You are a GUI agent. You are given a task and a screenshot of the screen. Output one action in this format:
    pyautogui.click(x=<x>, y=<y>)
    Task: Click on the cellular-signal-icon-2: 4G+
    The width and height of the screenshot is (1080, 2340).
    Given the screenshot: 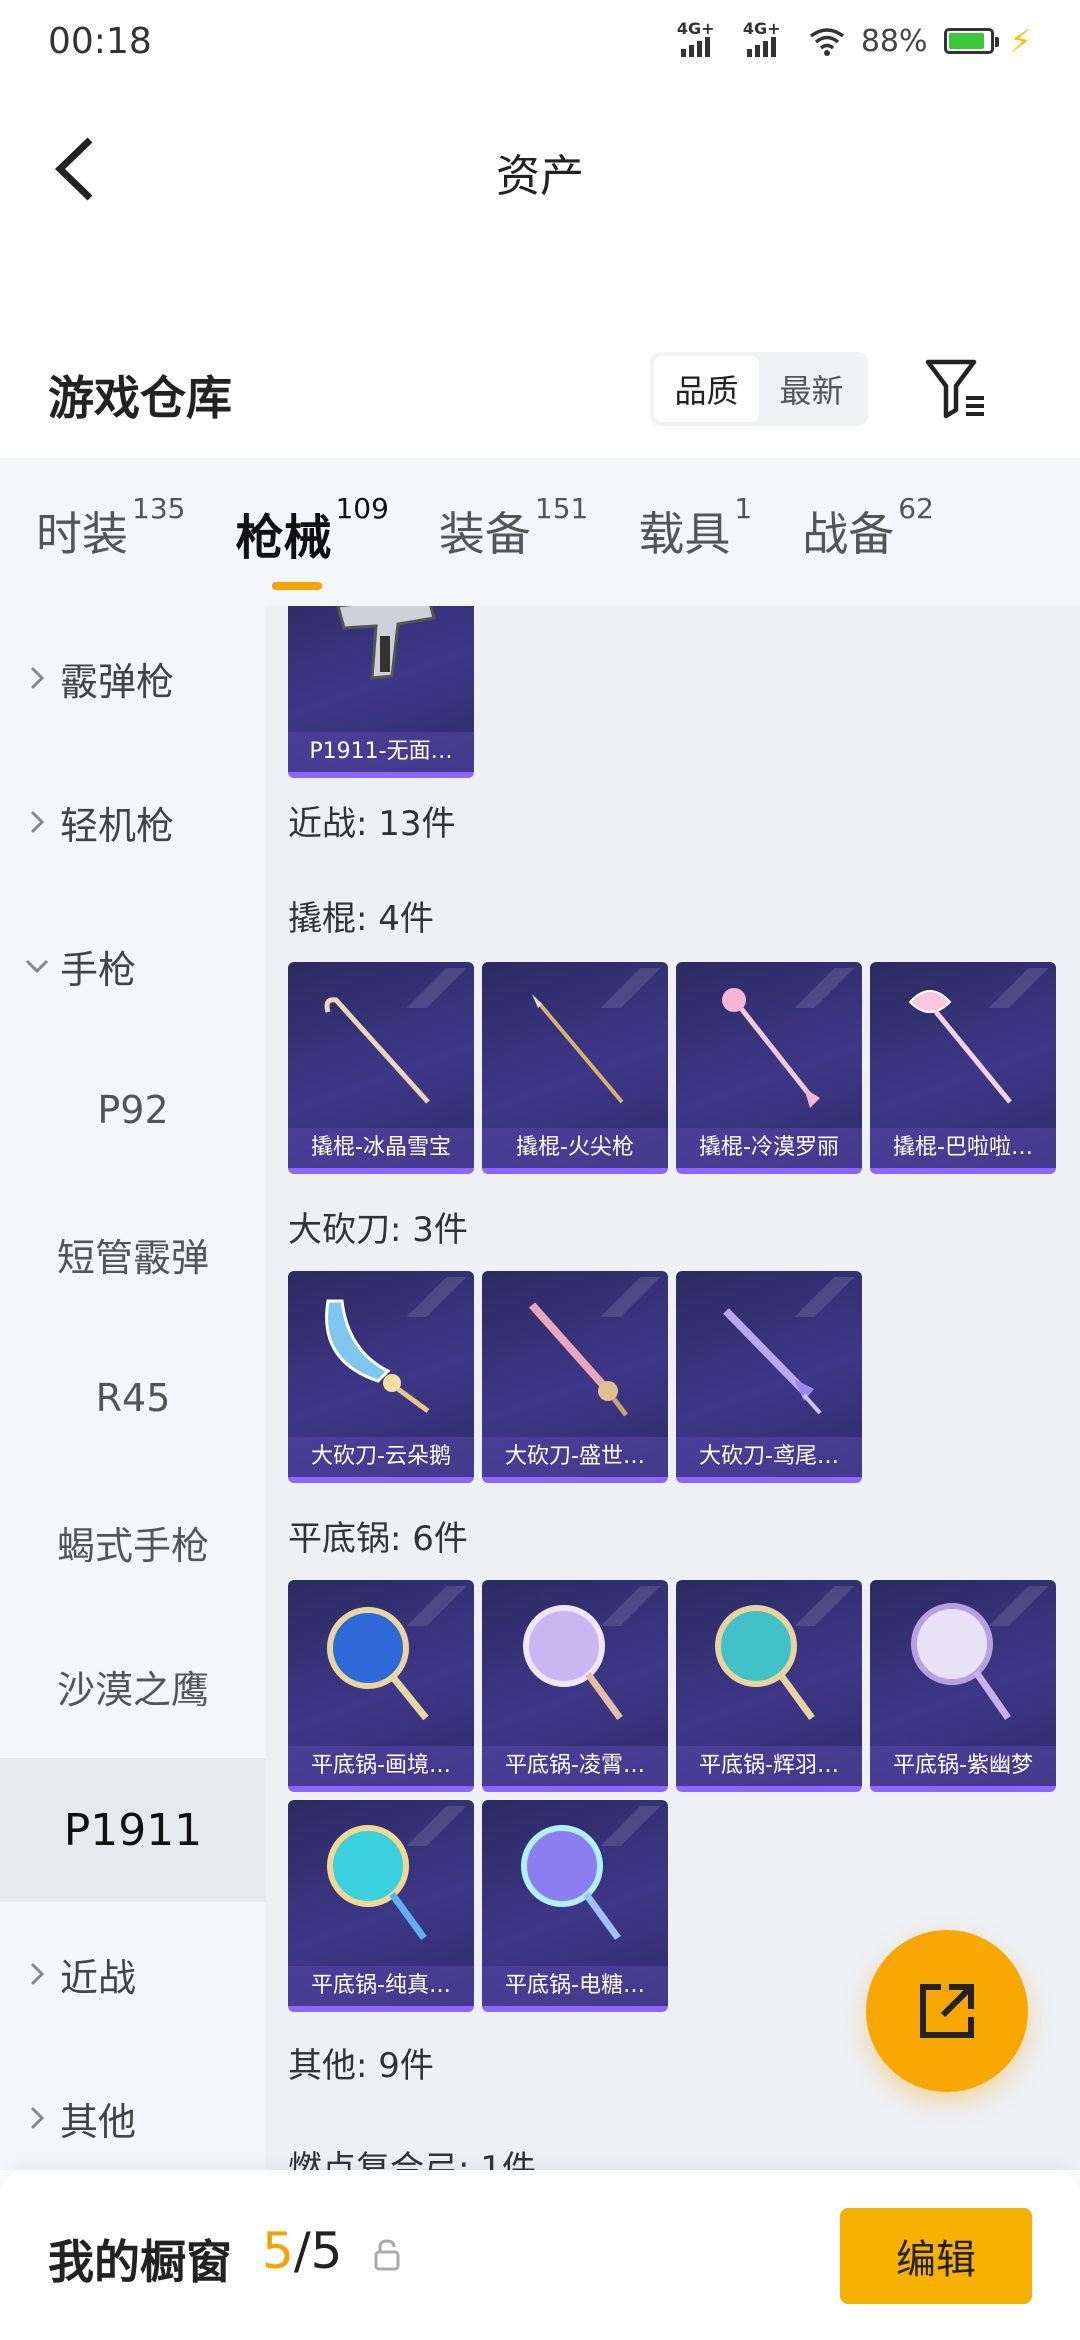 What is the action you would take?
    pyautogui.click(x=768, y=39)
    